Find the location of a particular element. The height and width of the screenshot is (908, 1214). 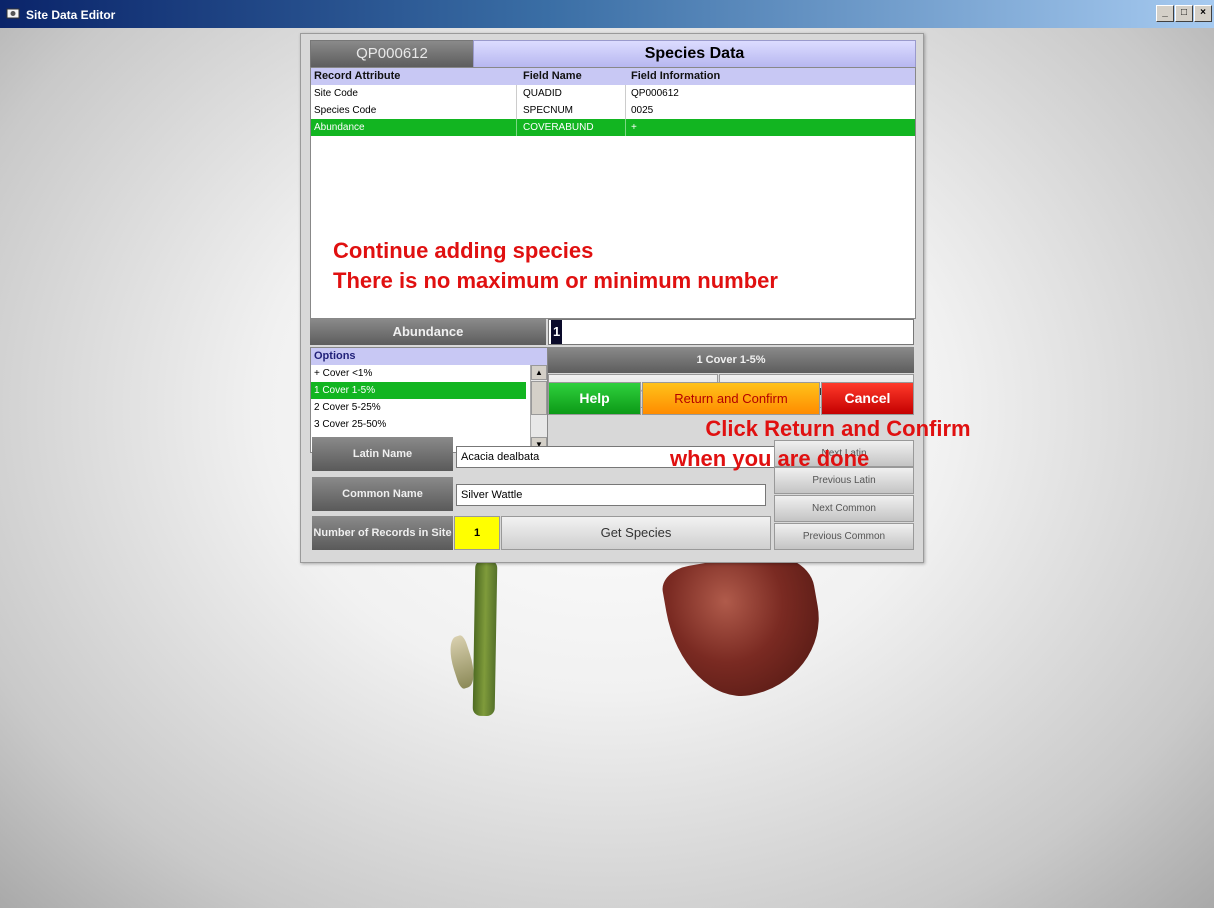

cell-info: 0025 is located at coordinates (642, 110).